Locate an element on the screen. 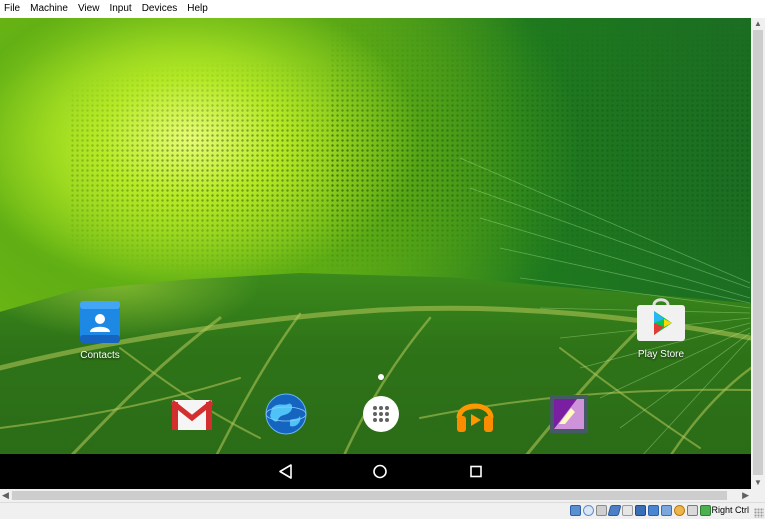 The image size is (765, 519). scroll-left-icon: ◀ is located at coordinates (5, 495).